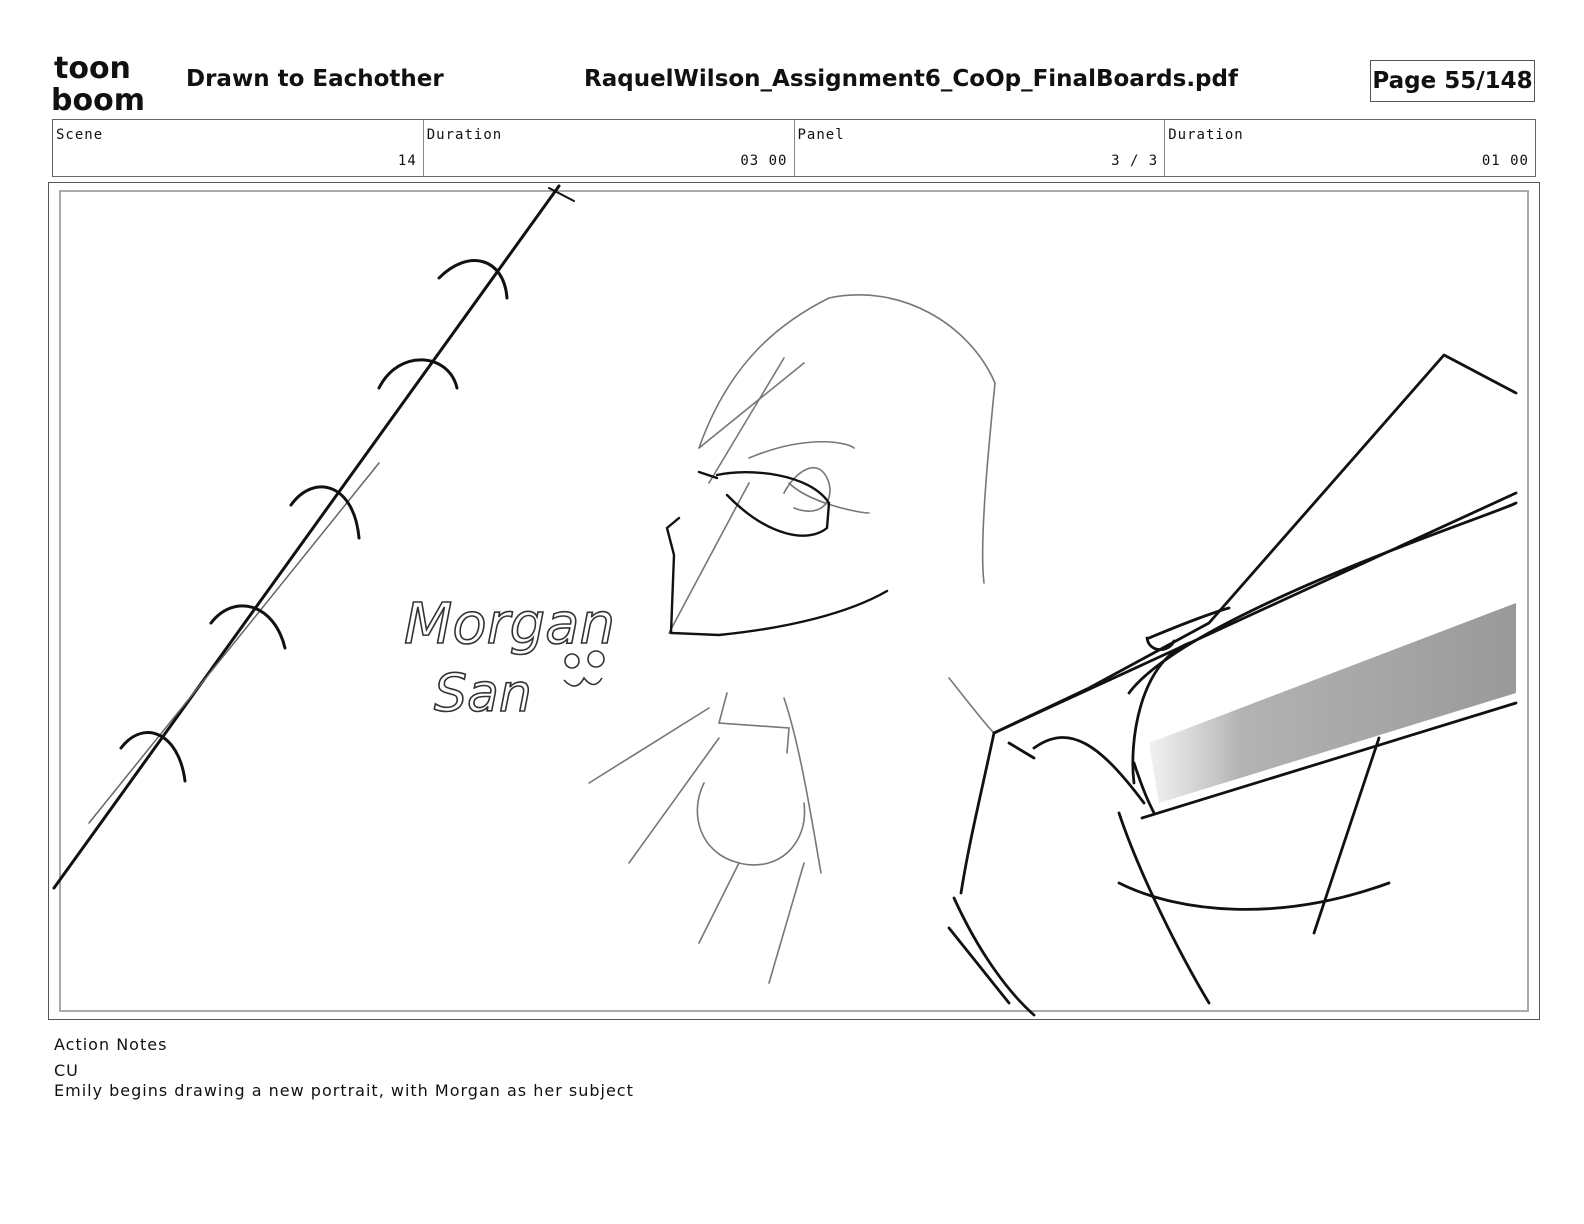 This screenshot has width=1584, height=1224. What do you see at coordinates (609, 148) in the screenshot?
I see `scene-duration-cell: Duration 03 00` at bounding box center [609, 148].